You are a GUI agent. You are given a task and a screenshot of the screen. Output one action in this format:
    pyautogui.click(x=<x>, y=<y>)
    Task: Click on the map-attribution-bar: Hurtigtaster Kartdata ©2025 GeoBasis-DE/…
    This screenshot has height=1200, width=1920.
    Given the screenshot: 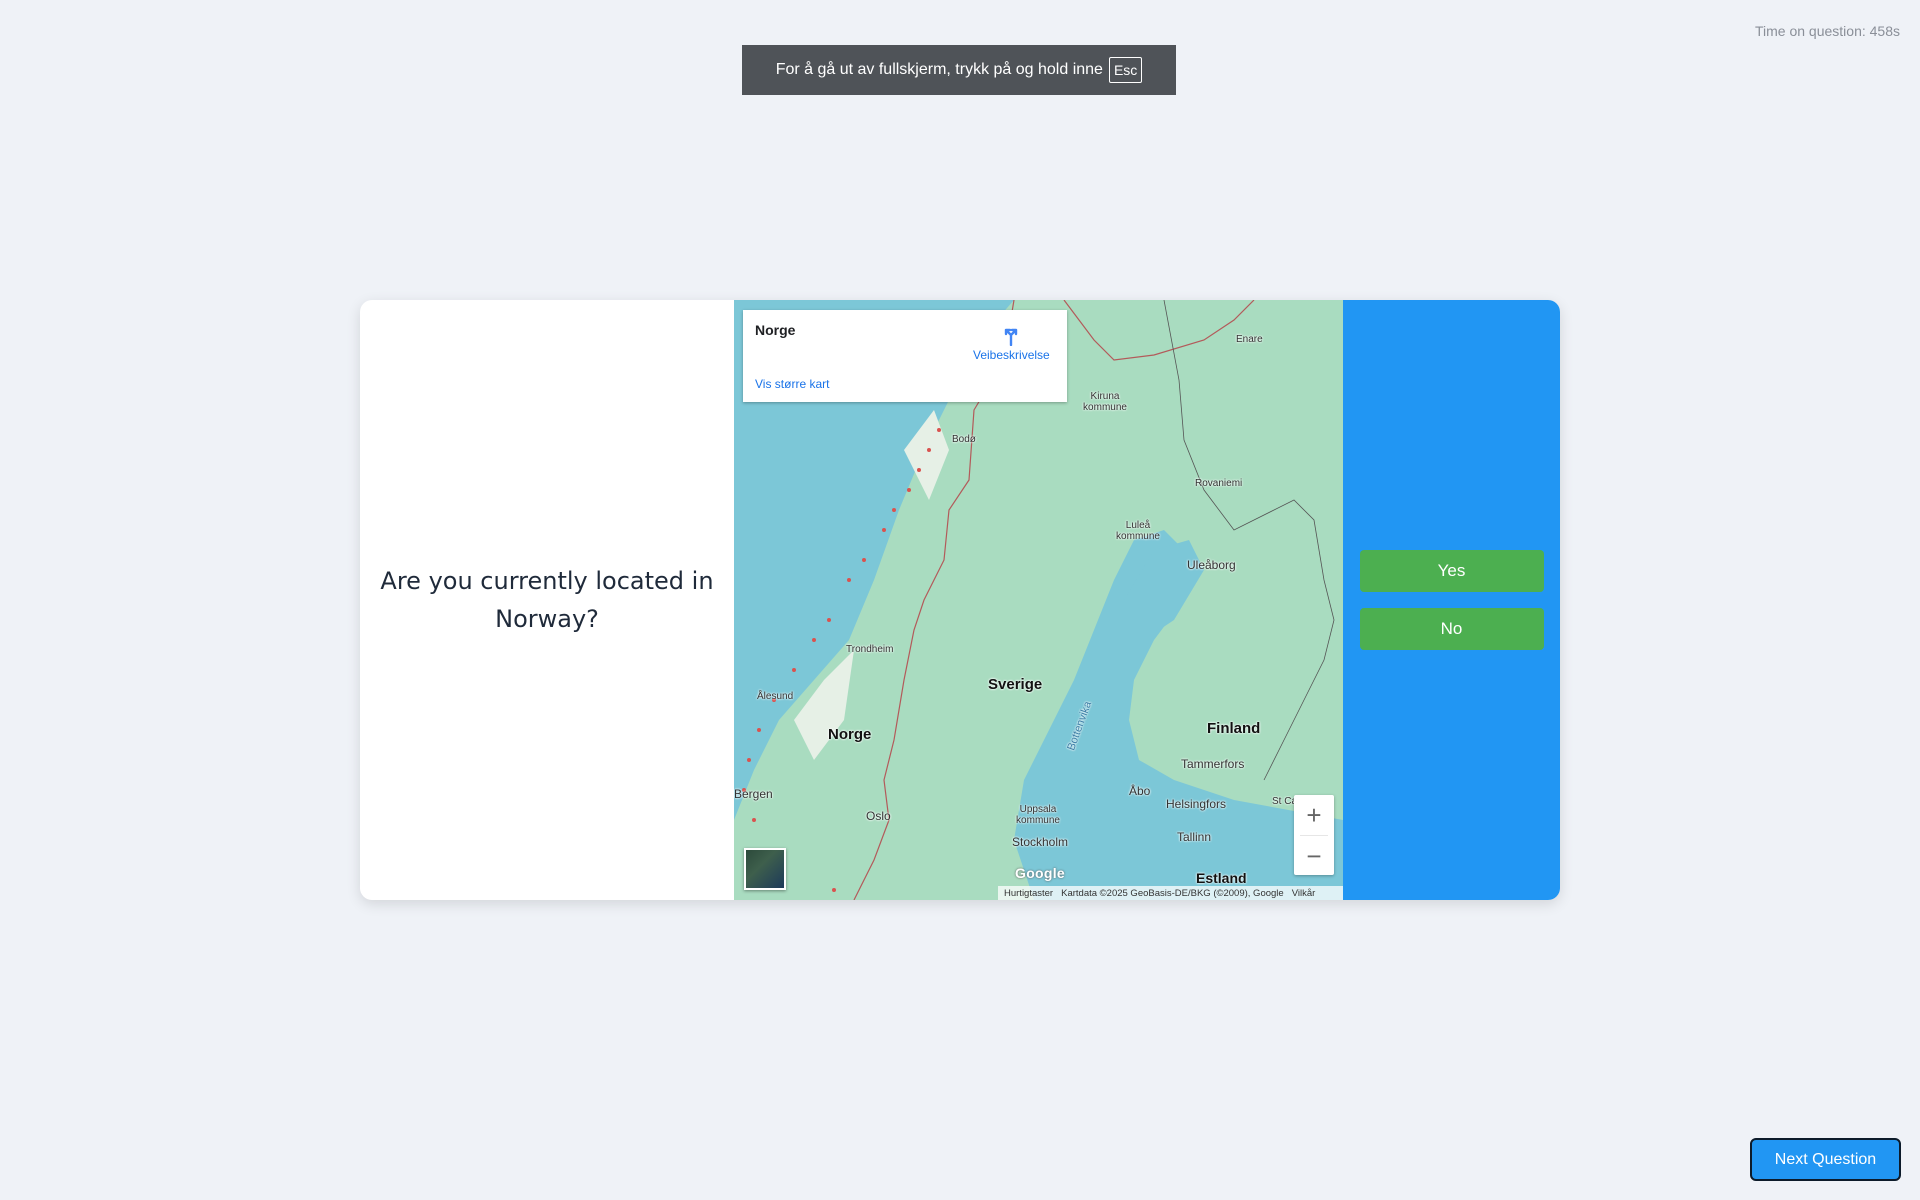 What is the action you would take?
    pyautogui.click(x=1170, y=893)
    